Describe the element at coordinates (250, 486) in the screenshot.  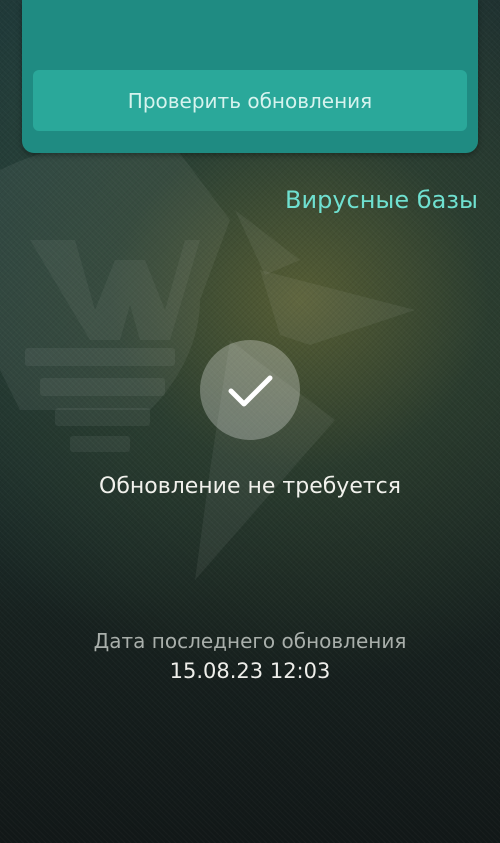
I see `status-message: Обновление не требуется` at that location.